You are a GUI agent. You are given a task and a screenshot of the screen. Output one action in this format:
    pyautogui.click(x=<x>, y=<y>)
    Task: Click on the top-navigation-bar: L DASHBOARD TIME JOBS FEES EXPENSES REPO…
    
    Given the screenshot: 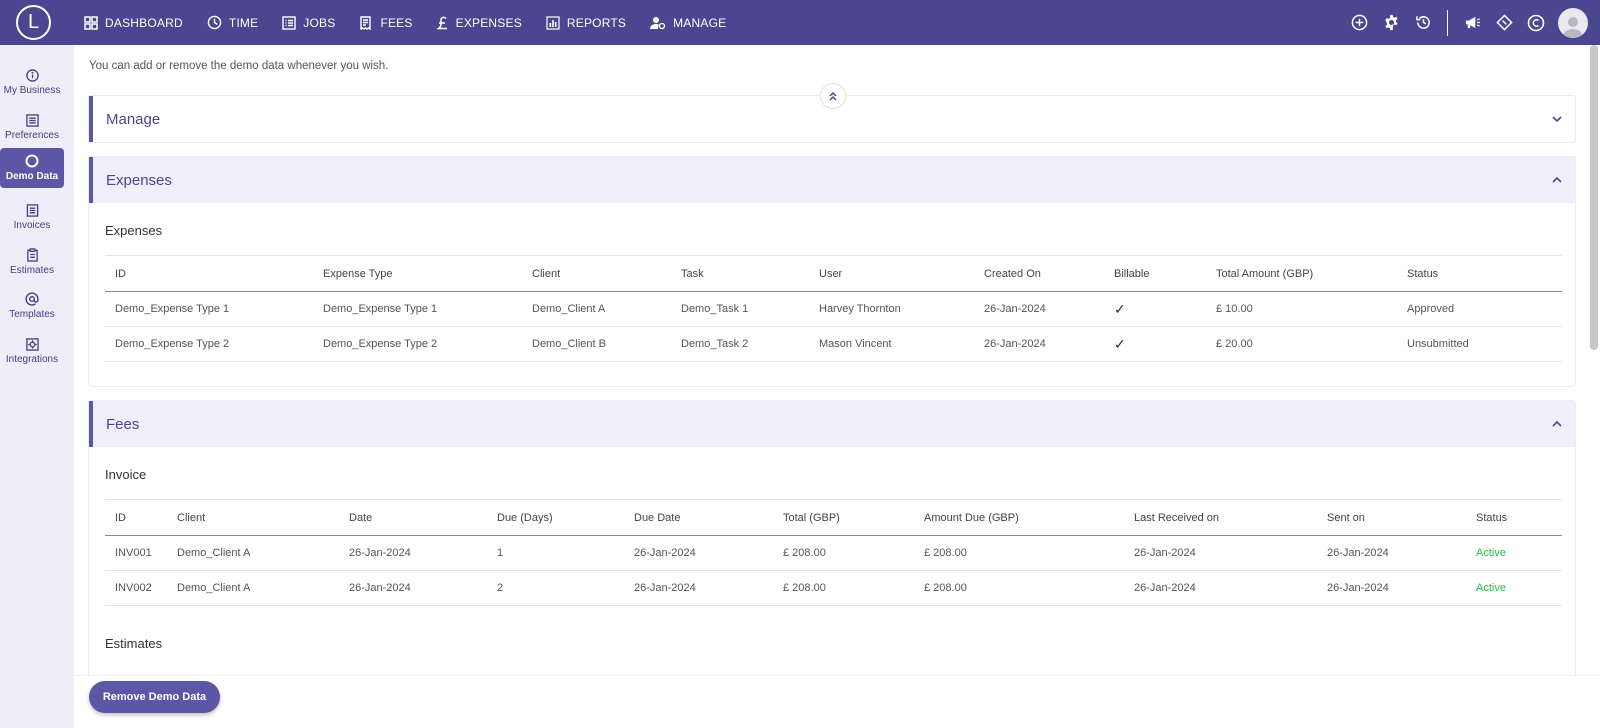 What is the action you would take?
    pyautogui.click(x=800, y=22)
    